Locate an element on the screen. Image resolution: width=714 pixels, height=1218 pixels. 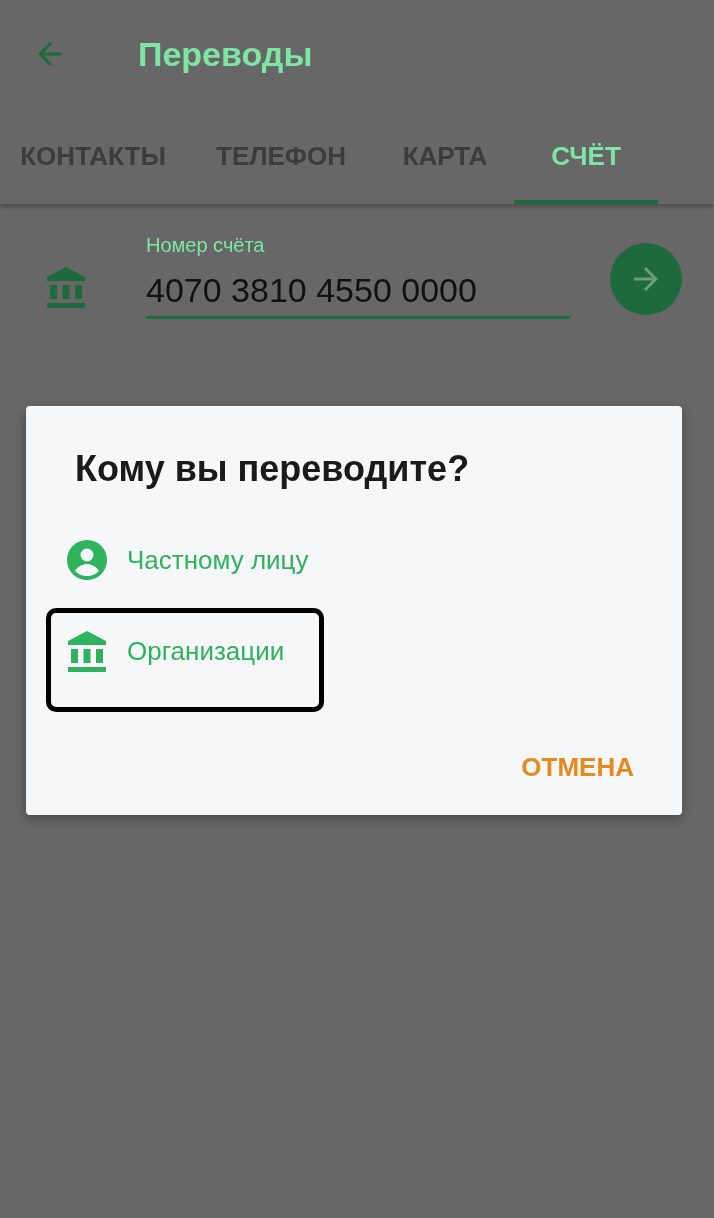
tab: СЧЁТ is located at coordinates (586, 156).